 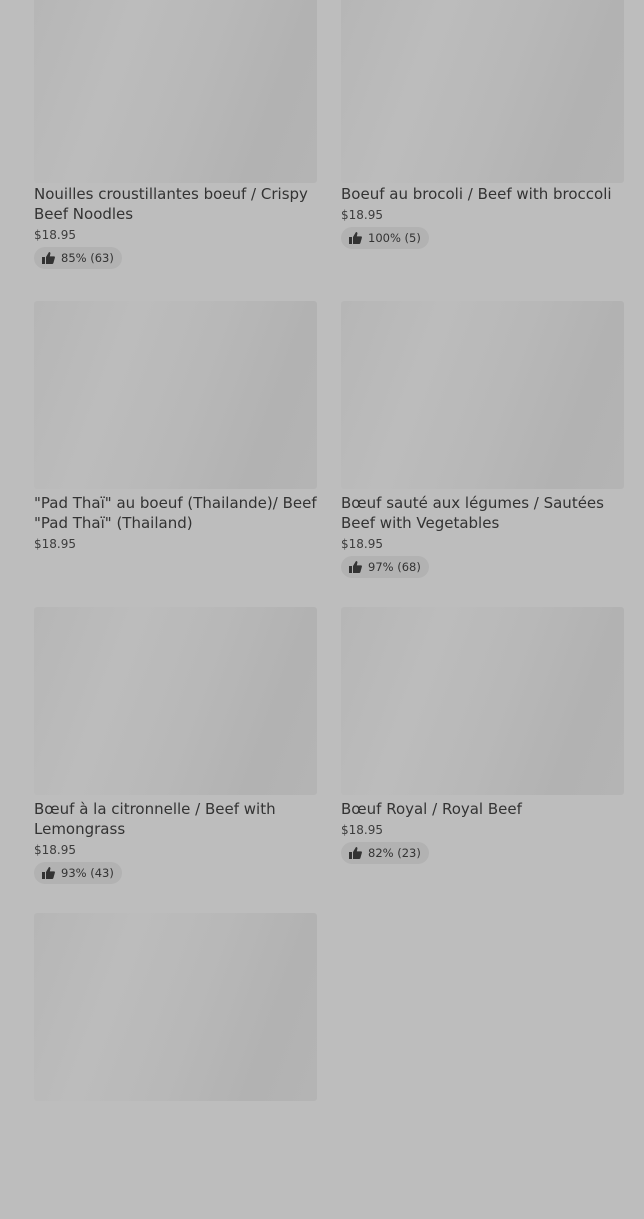 I want to click on rating-text: 82% (23), so click(x=394, y=853).